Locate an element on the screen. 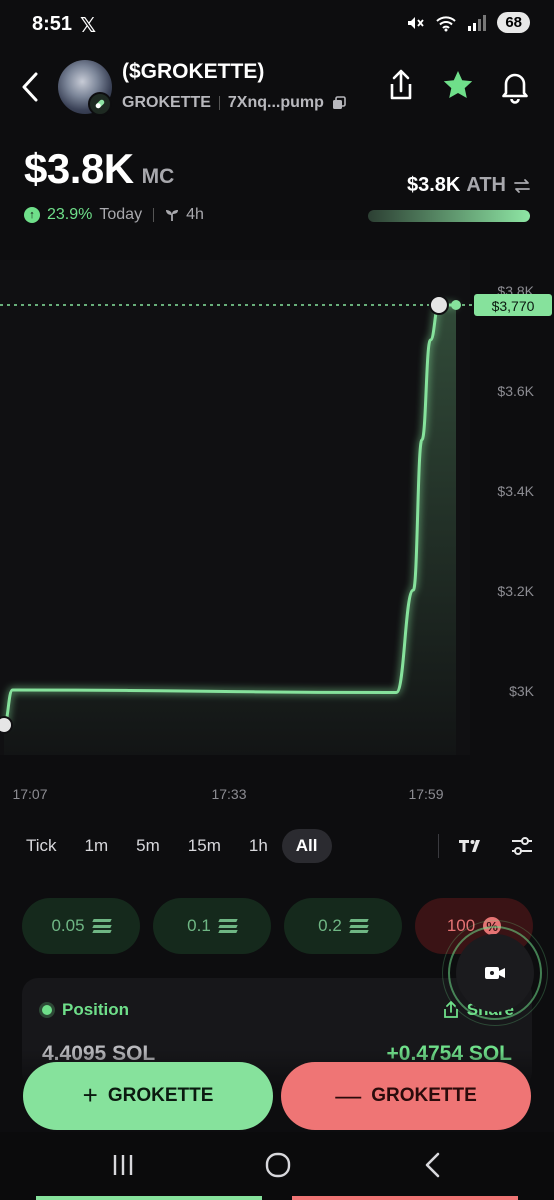 The image size is (554, 1200). status-icons: 68 is located at coordinates (467, 22).